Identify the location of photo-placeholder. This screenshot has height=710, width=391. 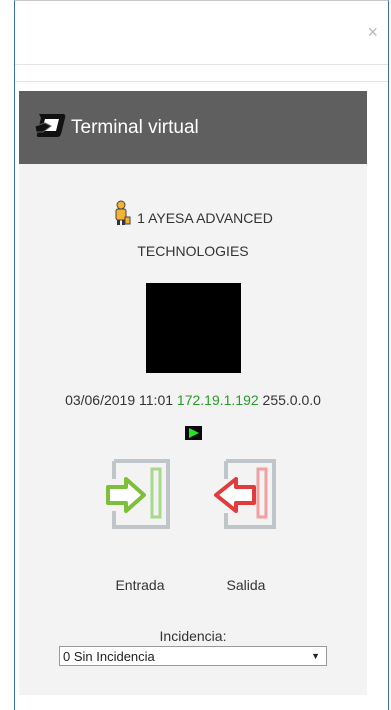
(193, 328).